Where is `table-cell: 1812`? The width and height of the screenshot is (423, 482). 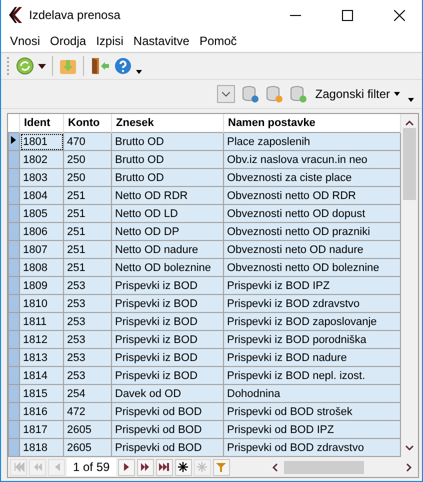
table-cell: 1812 is located at coordinates (42, 339).